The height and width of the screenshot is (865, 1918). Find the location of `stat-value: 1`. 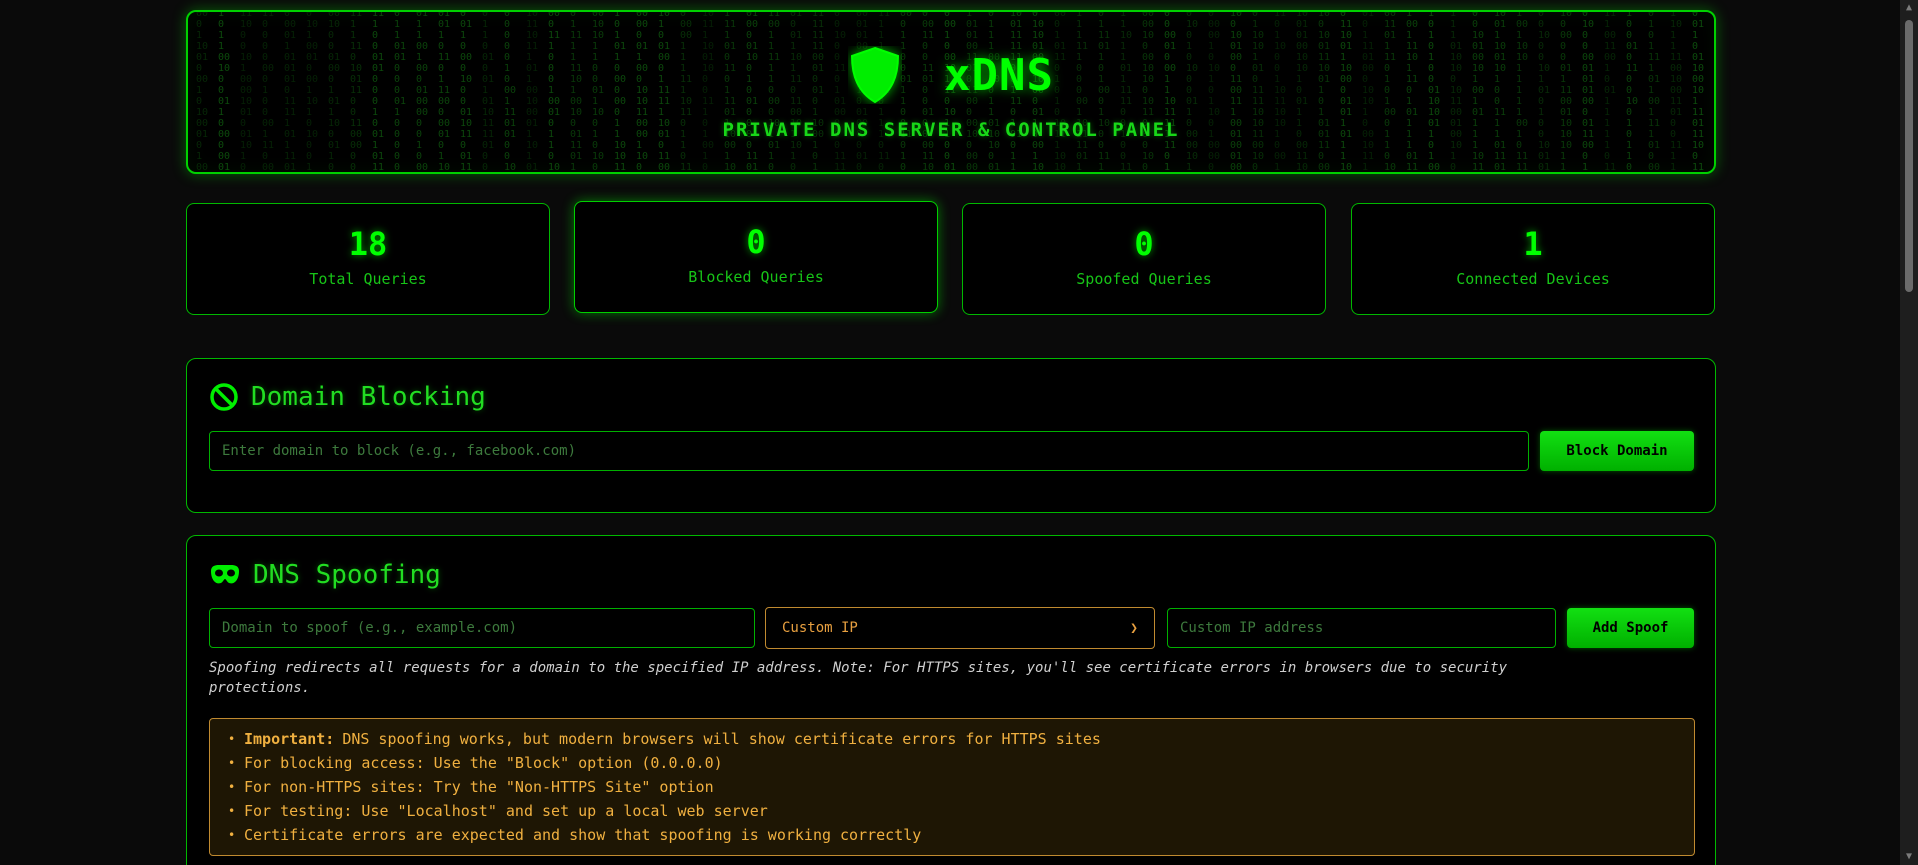

stat-value: 1 is located at coordinates (1533, 244).